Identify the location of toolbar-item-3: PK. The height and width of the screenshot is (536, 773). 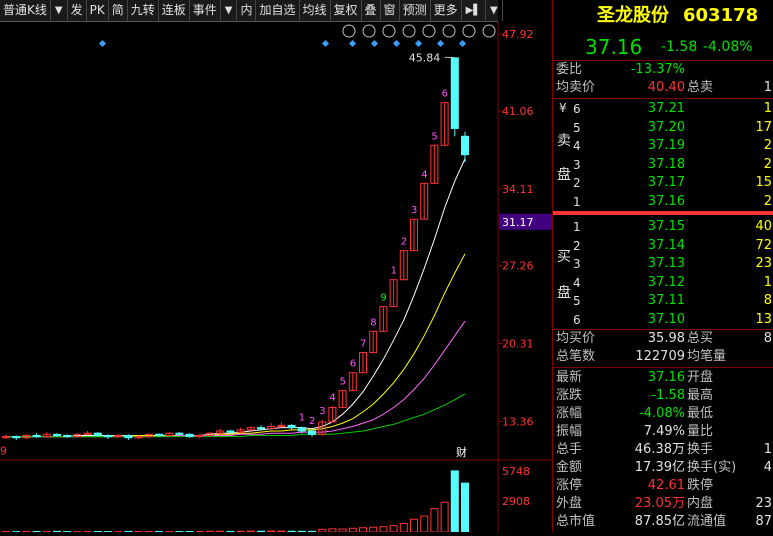
(98, 10).